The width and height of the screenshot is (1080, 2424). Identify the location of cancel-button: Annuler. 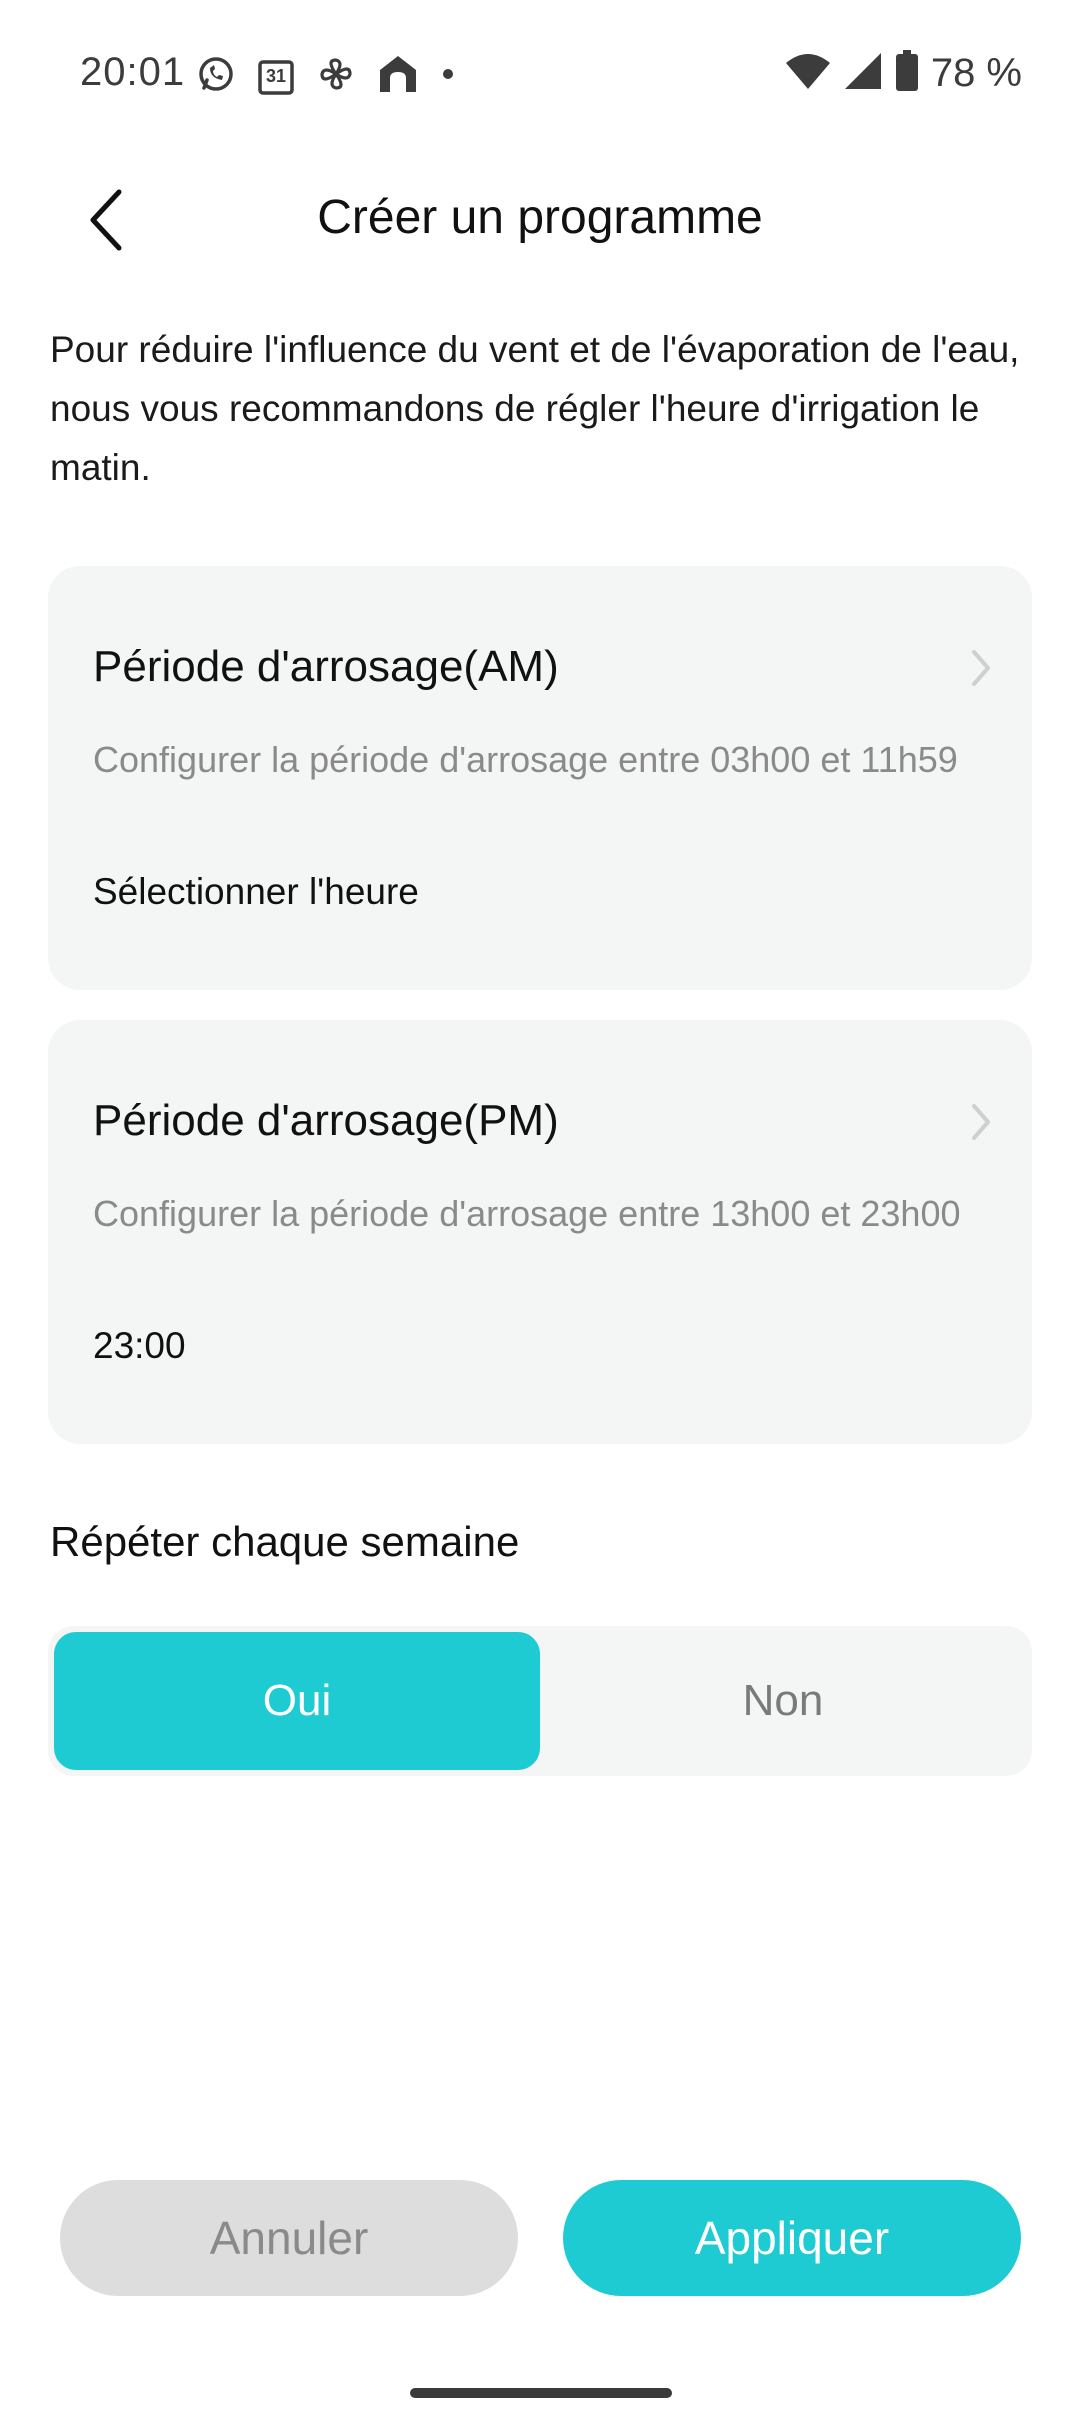
(289, 2238).